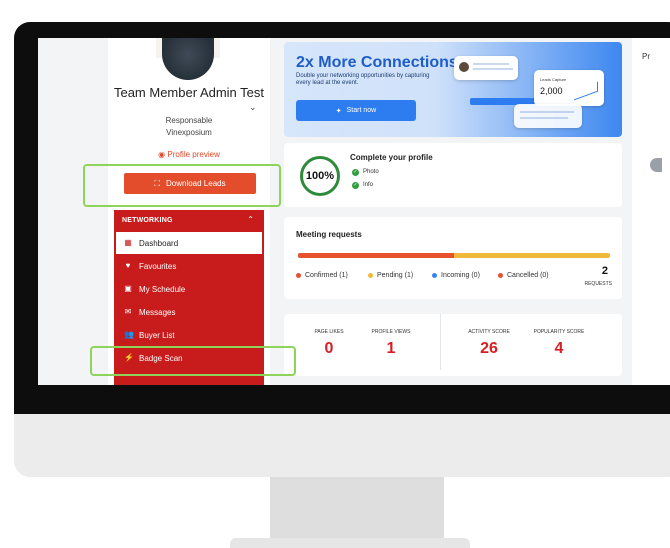  I want to click on legend-confirmed: Confirmed (1), so click(322, 275).